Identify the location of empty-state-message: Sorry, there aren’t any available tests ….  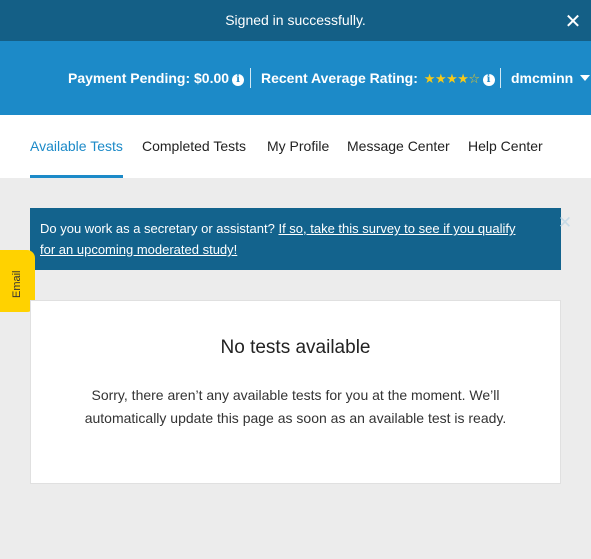
(295, 406).